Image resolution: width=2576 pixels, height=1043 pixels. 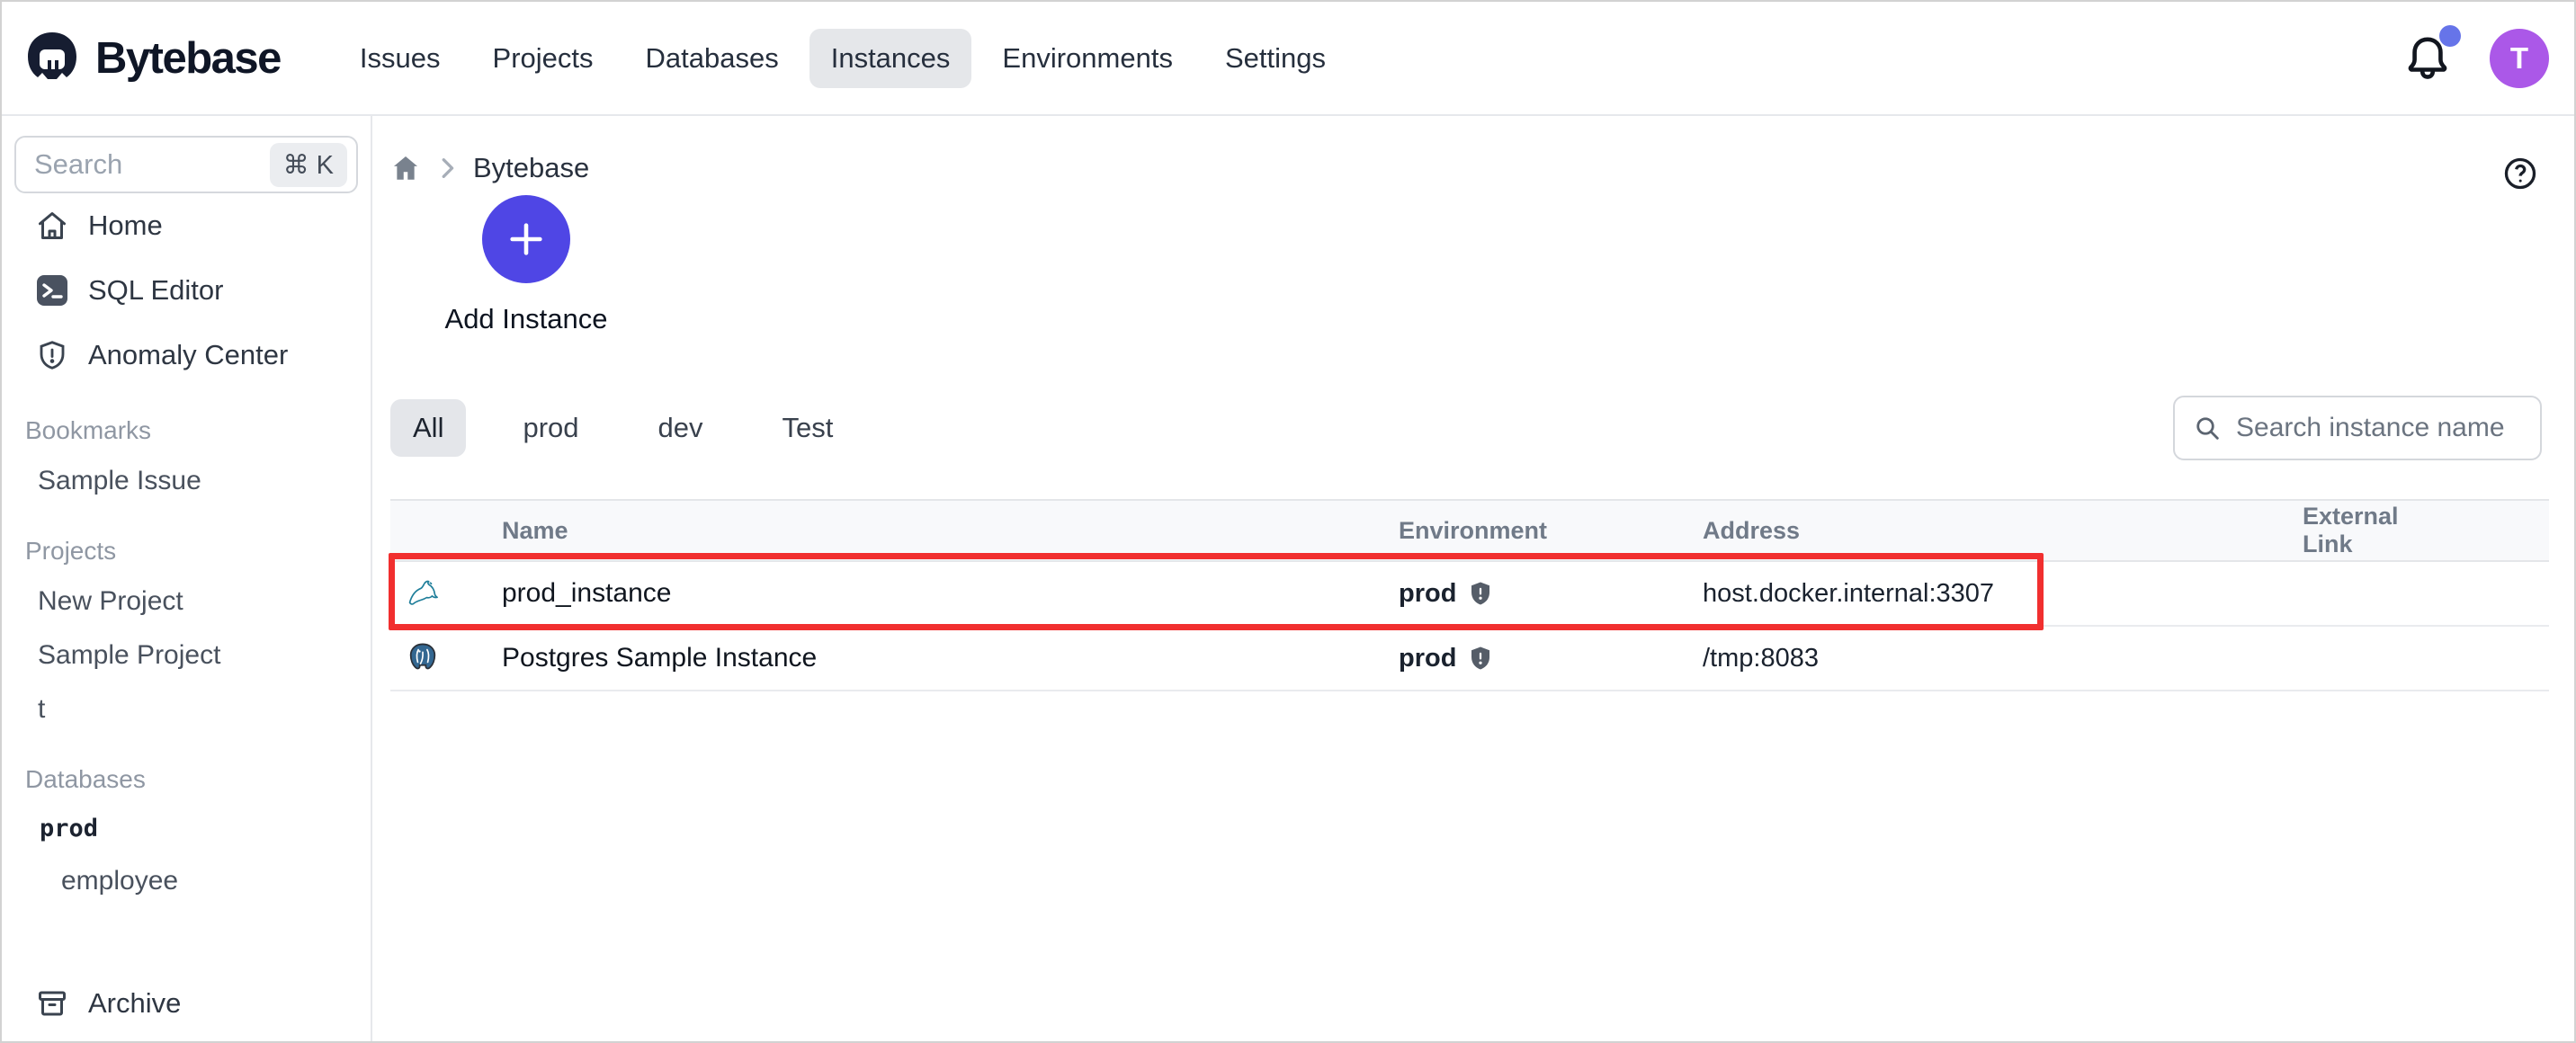 What do you see at coordinates (186, 828) in the screenshot?
I see `sidebar-item-prod-instance: prod` at bounding box center [186, 828].